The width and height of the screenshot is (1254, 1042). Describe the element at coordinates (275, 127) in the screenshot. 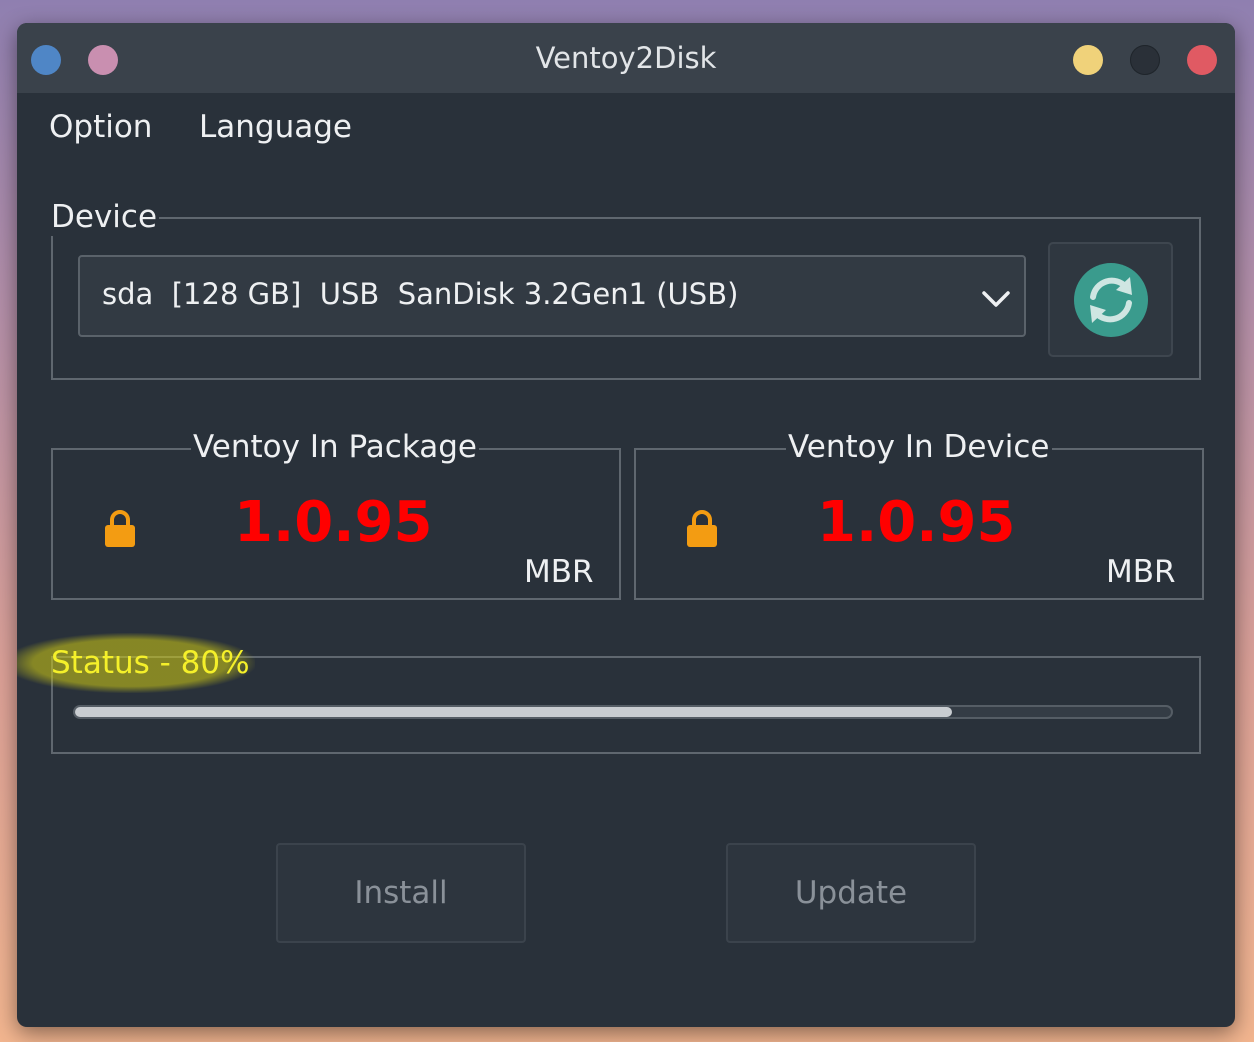

I see `menu-language: Language` at that location.